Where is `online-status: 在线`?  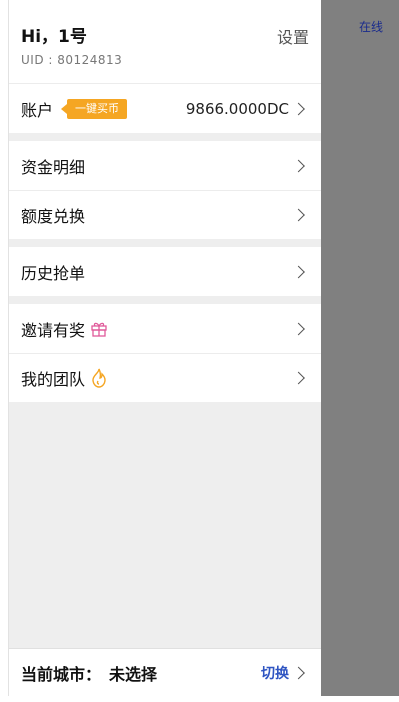 online-status: 在线 is located at coordinates (370, 27).